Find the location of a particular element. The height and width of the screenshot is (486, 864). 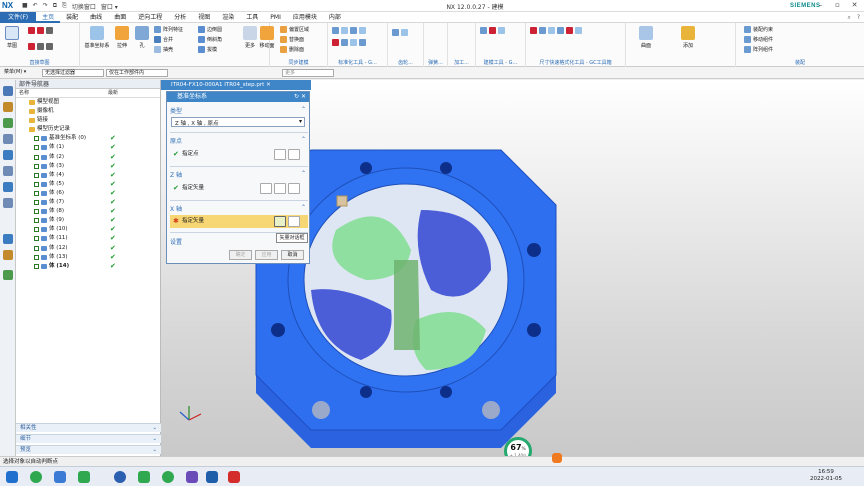

close-icon: ✕ is located at coordinates (854, 5).